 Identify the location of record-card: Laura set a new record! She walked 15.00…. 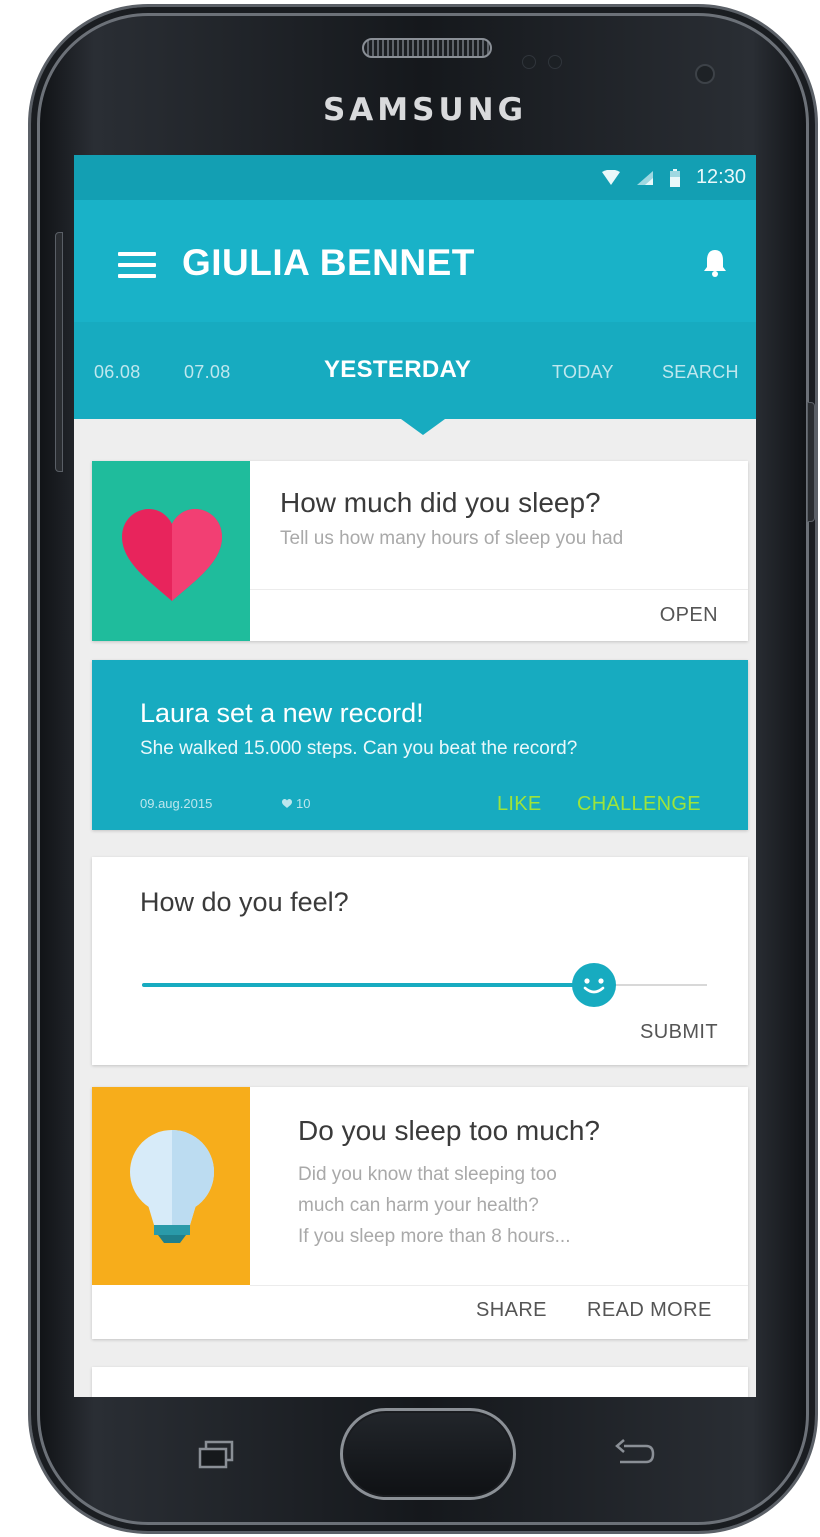
(420, 745).